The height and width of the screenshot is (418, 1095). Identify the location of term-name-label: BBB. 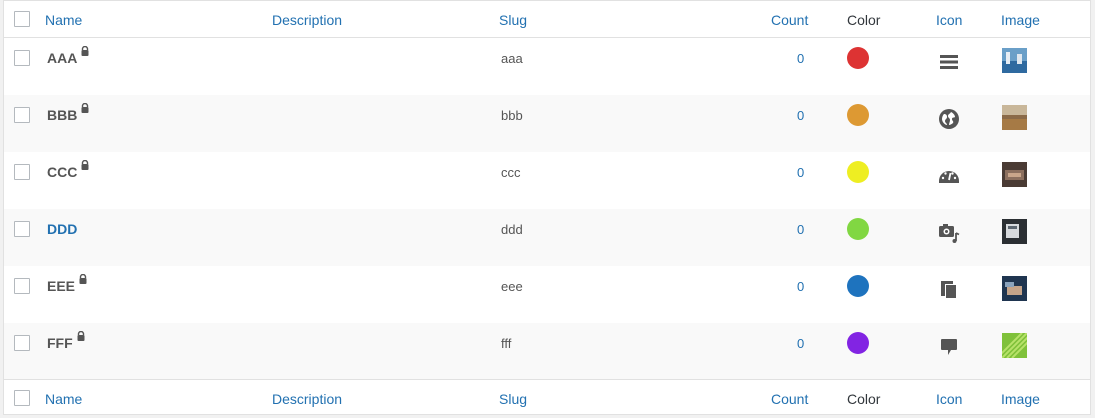
(62, 115).